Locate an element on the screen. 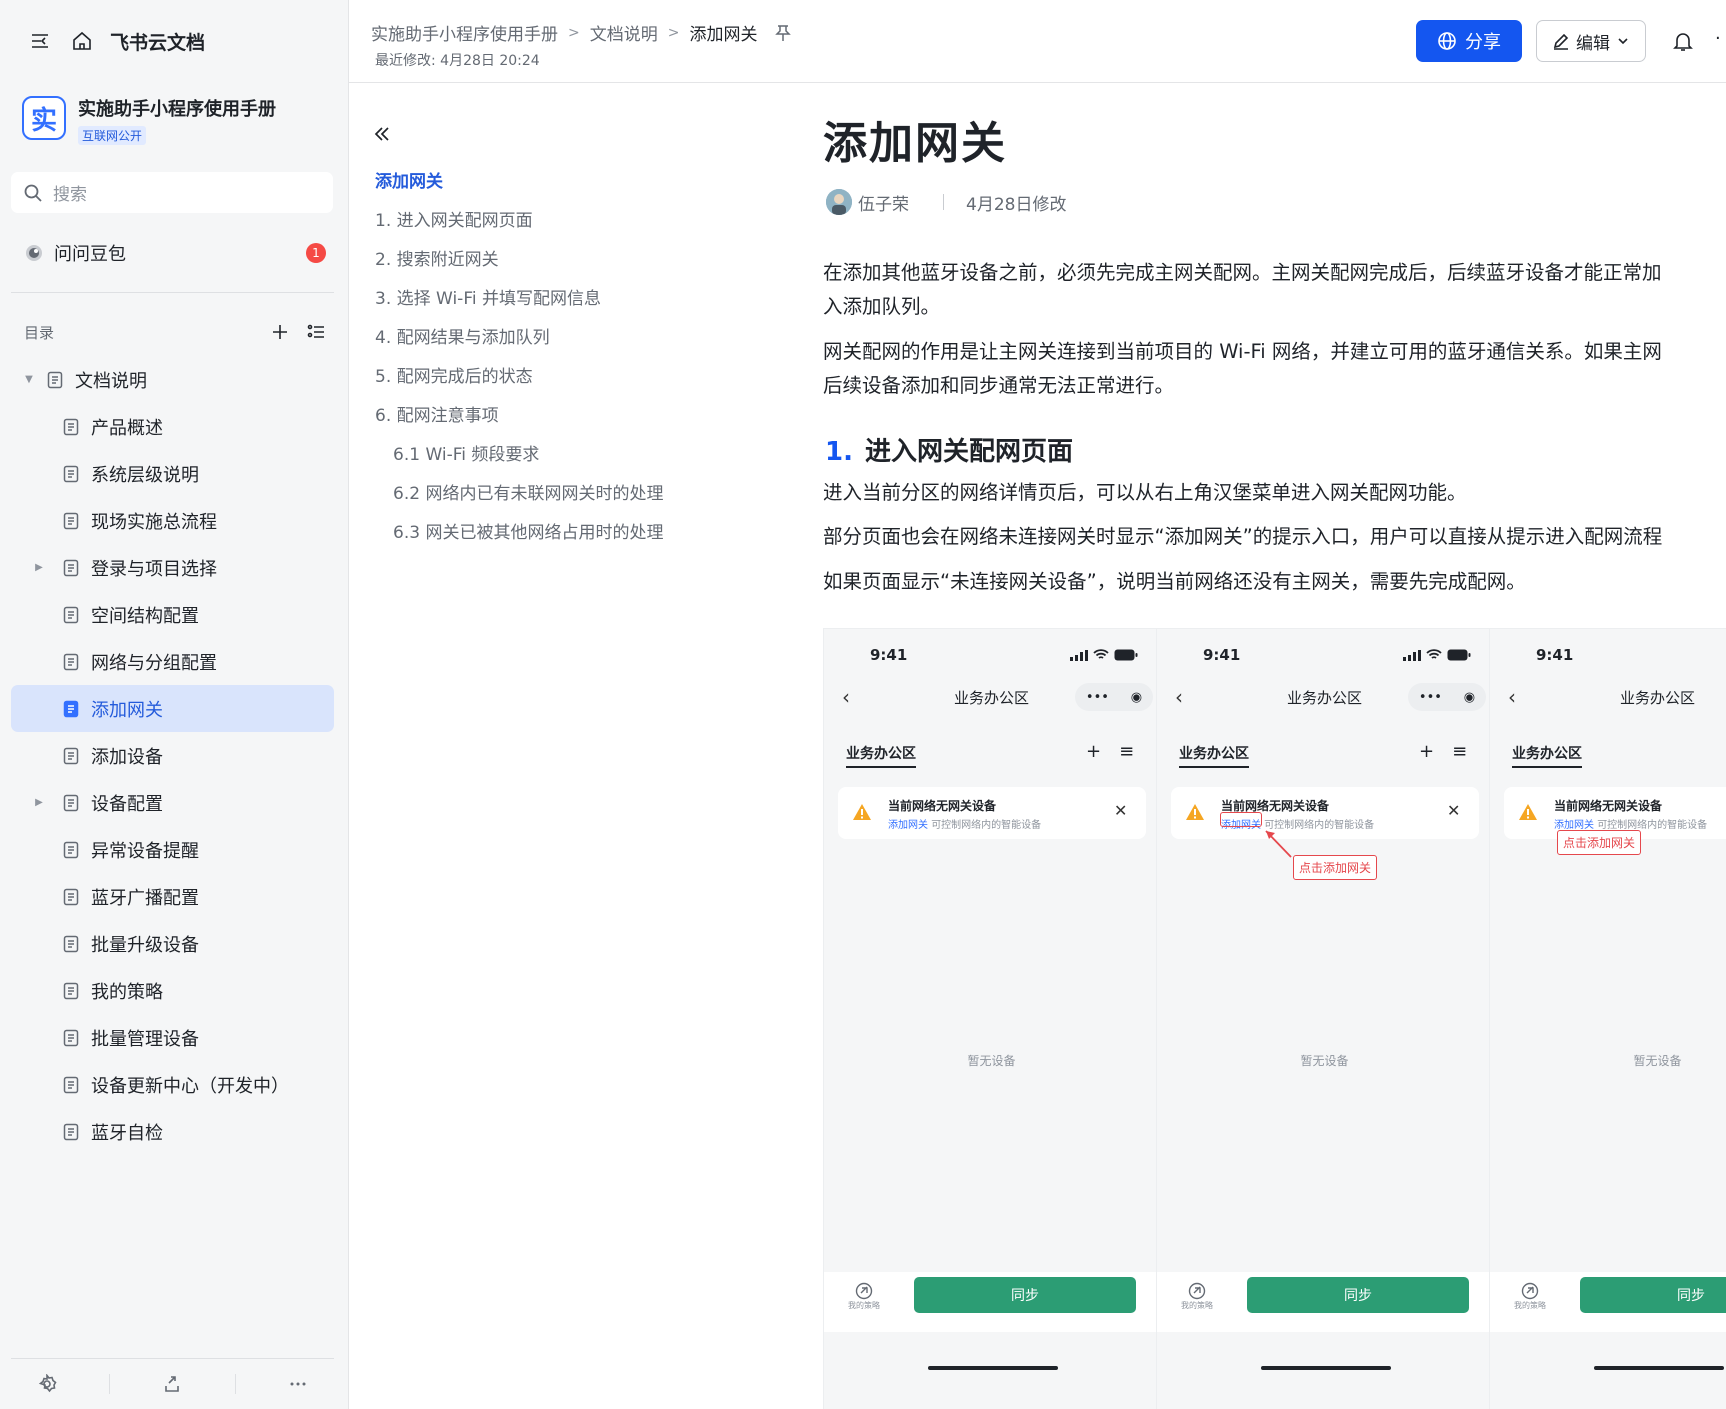 This screenshot has width=1726, height=1409. tree-item: 蓝牙自检 is located at coordinates (172, 1131).